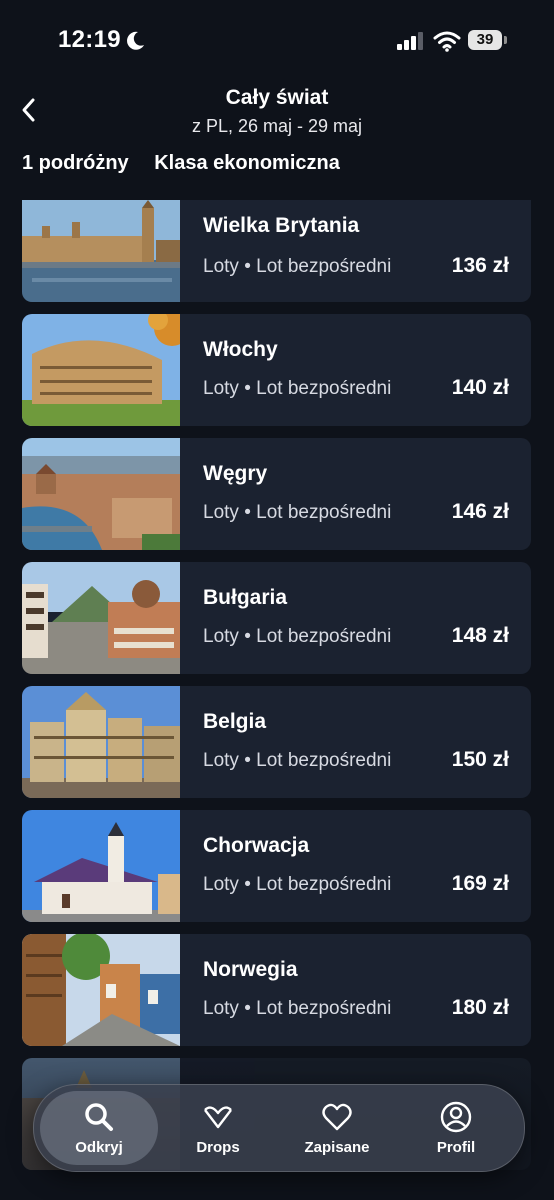 This screenshot has height=1200, width=554. I want to click on status-time: 12:19, so click(89, 39).